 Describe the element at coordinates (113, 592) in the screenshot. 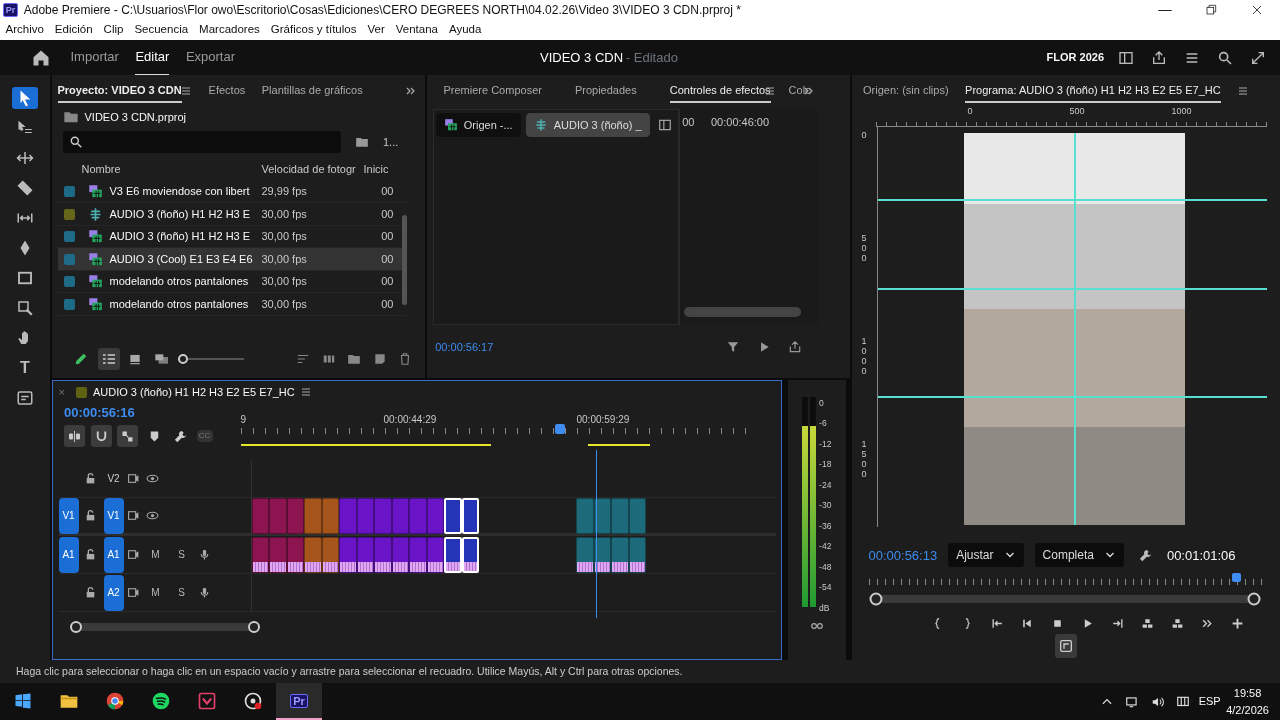

I see `track-target-button: A2` at that location.